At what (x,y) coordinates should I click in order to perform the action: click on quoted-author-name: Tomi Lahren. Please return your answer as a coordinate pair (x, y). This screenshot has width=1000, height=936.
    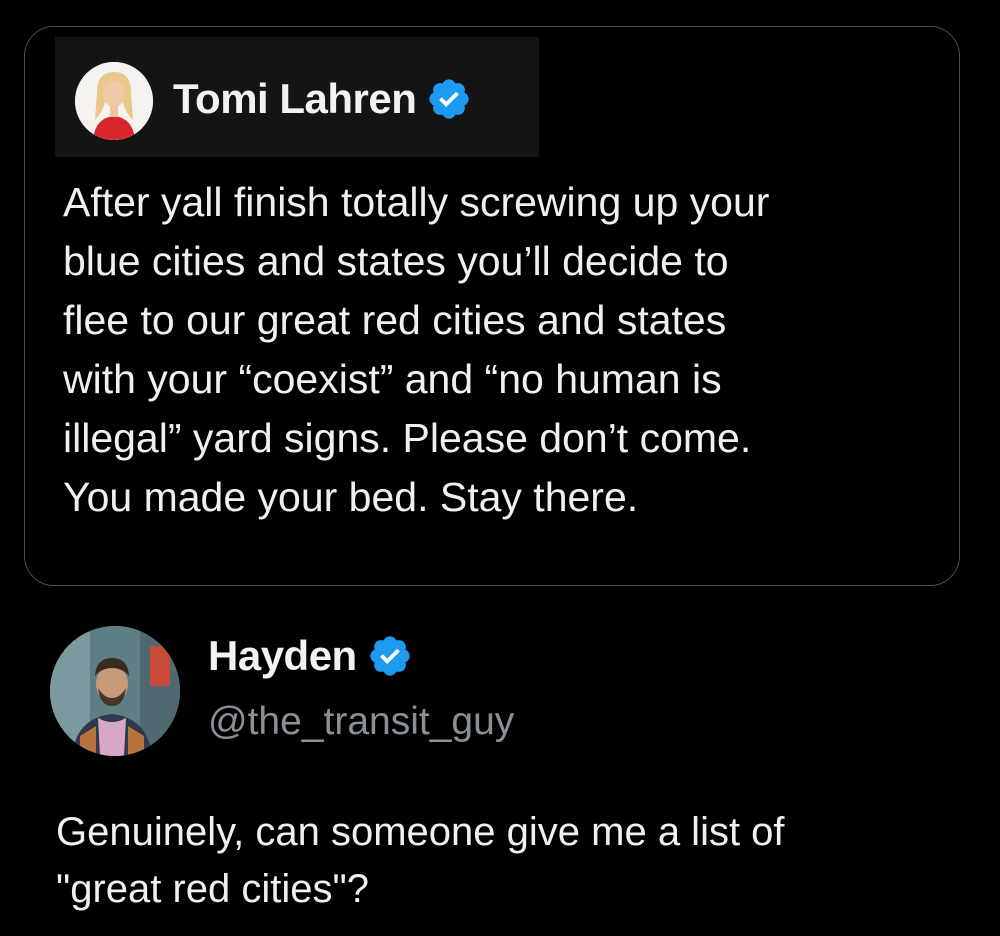
    Looking at the image, I should click on (295, 99).